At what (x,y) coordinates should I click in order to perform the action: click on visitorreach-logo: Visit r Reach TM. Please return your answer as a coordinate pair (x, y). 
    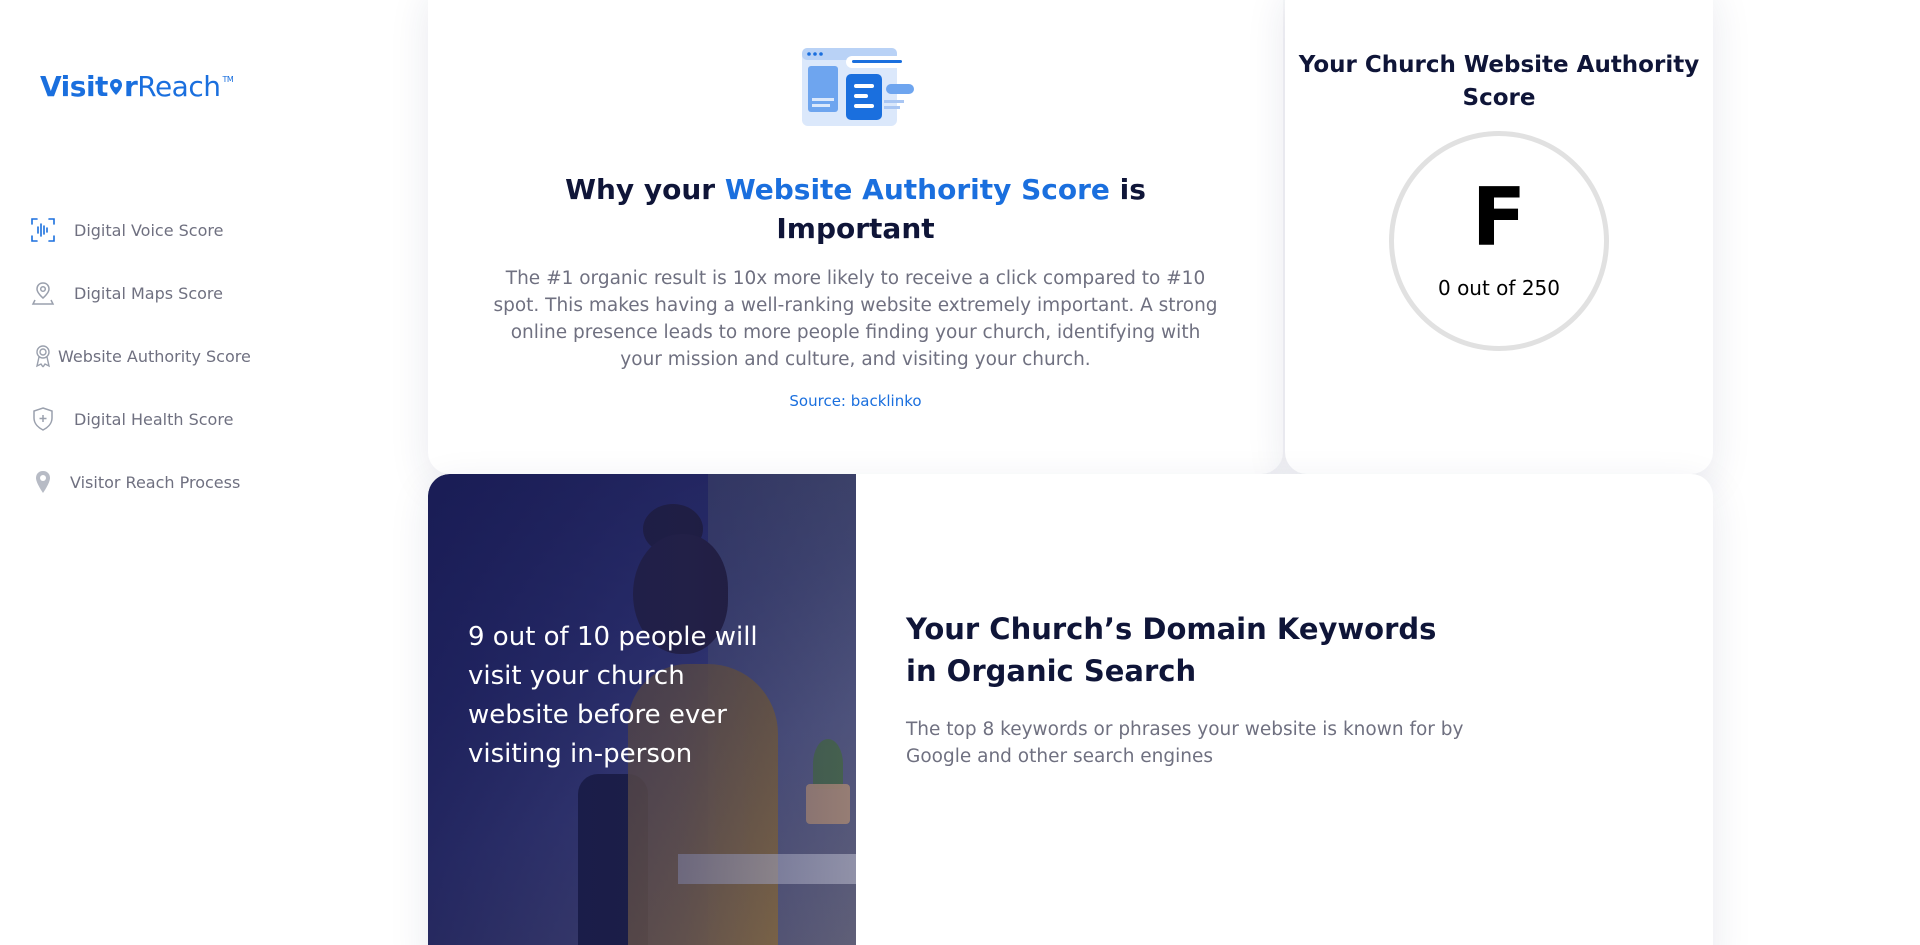
    Looking at the image, I should click on (137, 86).